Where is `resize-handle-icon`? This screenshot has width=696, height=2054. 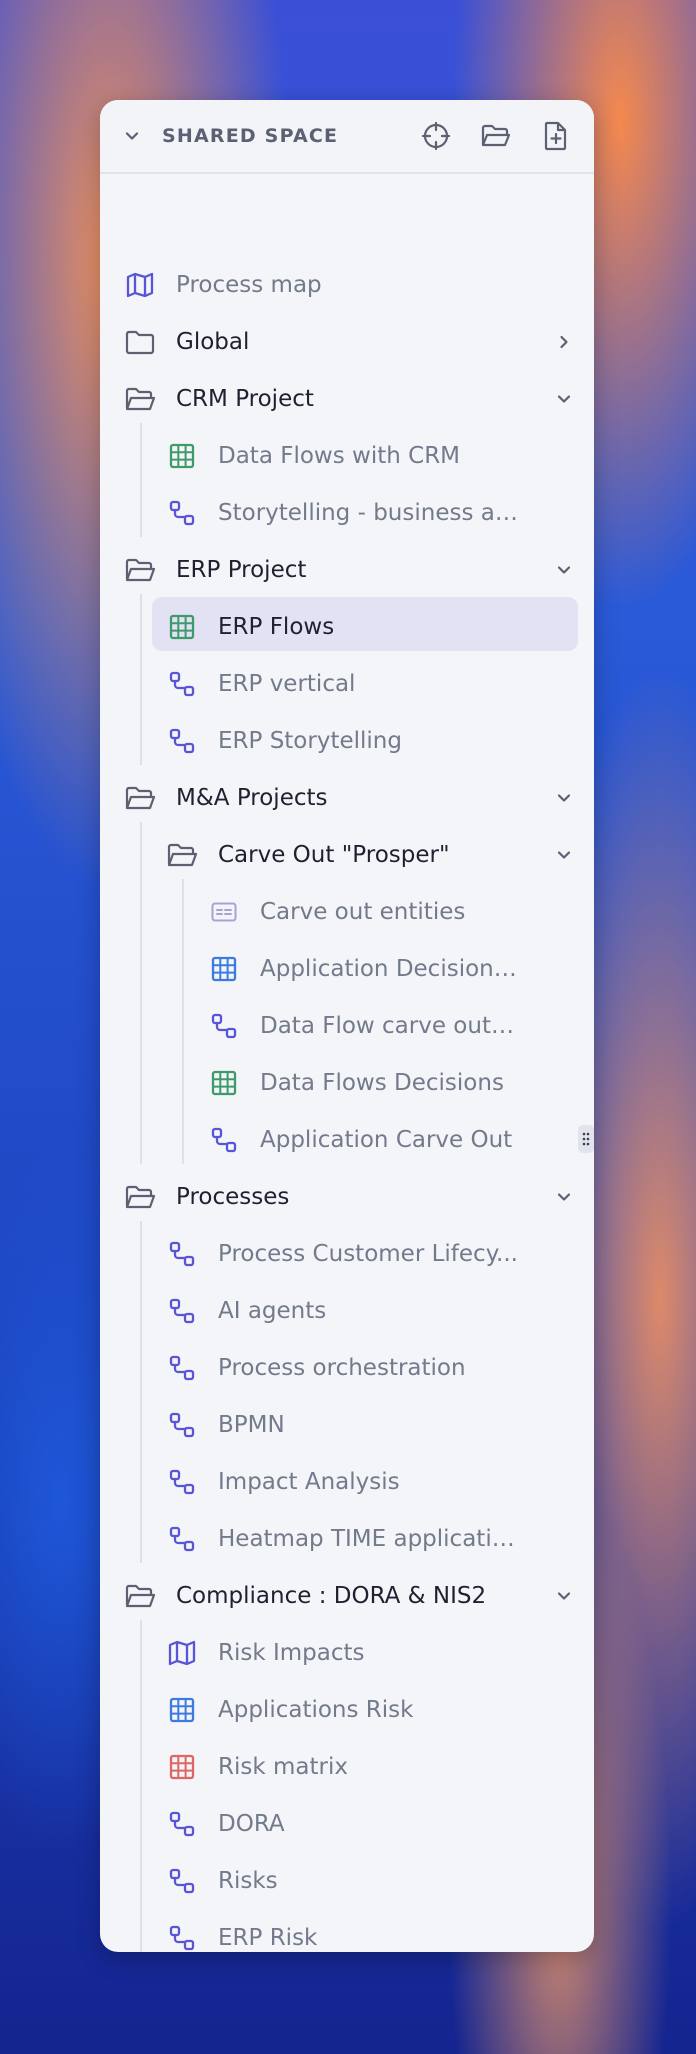 resize-handle-icon is located at coordinates (586, 1139).